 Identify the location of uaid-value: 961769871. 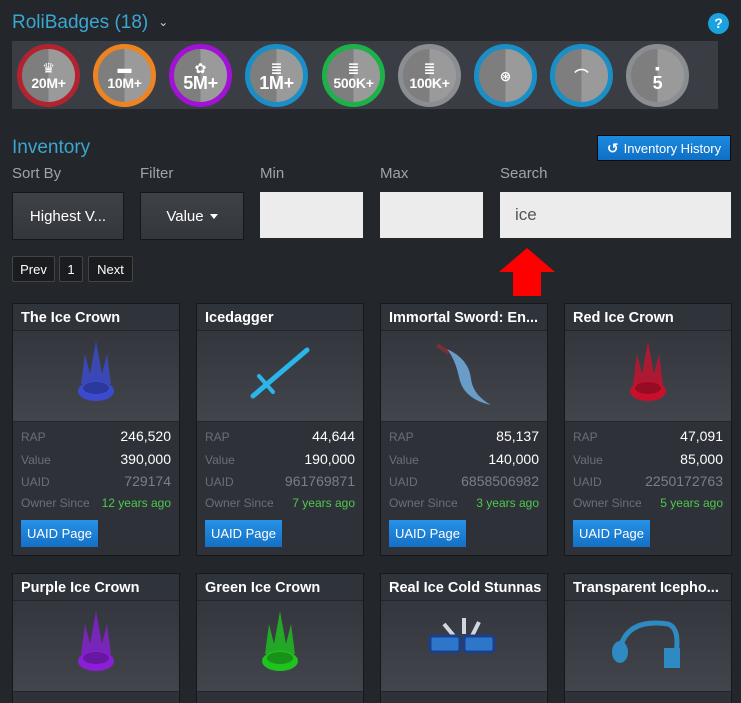
(319, 481).